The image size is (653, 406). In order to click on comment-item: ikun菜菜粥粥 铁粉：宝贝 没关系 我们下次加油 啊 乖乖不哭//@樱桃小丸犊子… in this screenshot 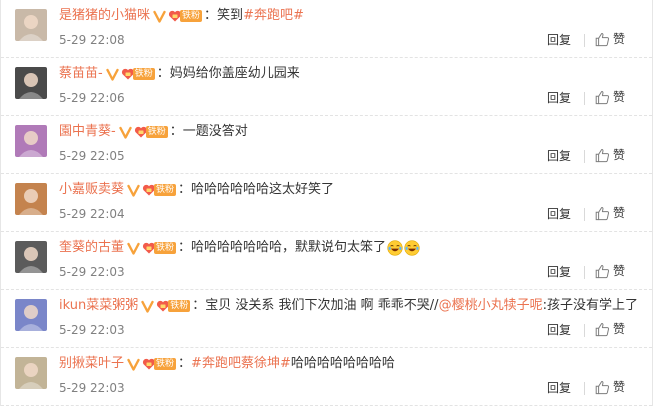, I will do `click(326, 319)`.